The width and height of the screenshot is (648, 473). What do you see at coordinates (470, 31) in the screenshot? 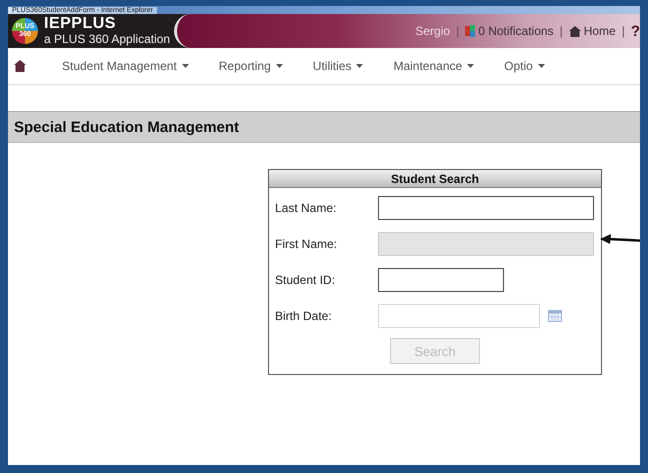
I see `notification-icon` at bounding box center [470, 31].